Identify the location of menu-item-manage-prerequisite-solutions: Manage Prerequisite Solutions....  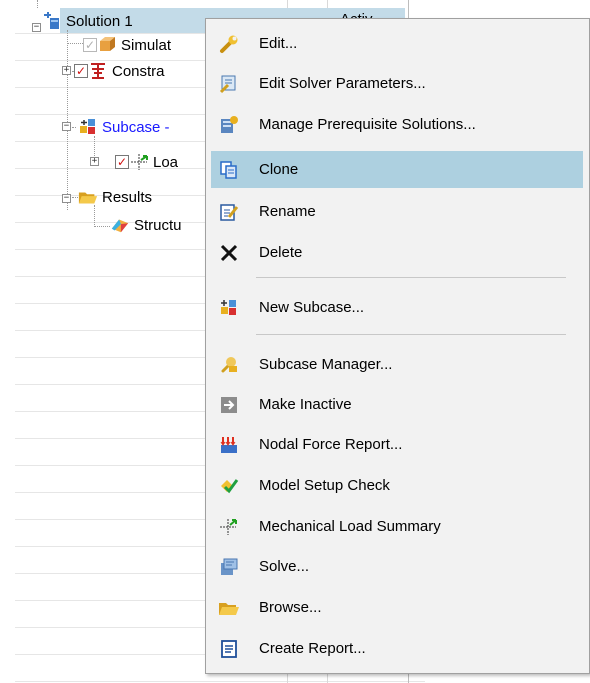
(397, 124).